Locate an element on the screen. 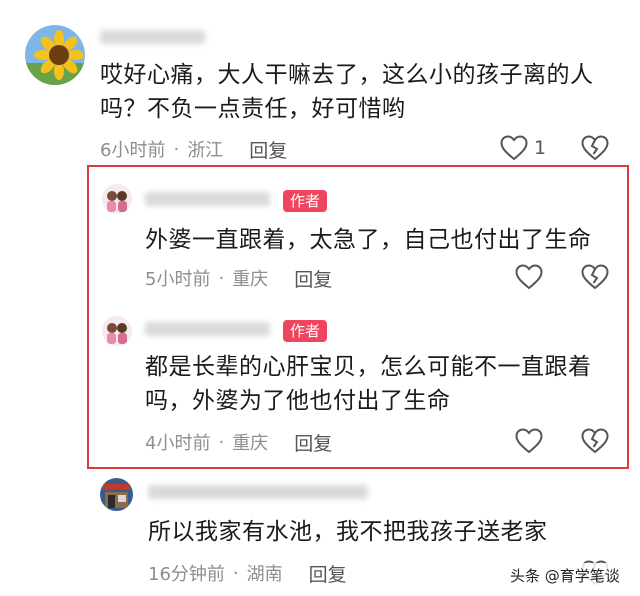 The width and height of the screenshot is (640, 596). comment-meta: 16分钟前 · 湖南 回复 is located at coordinates (247, 573).